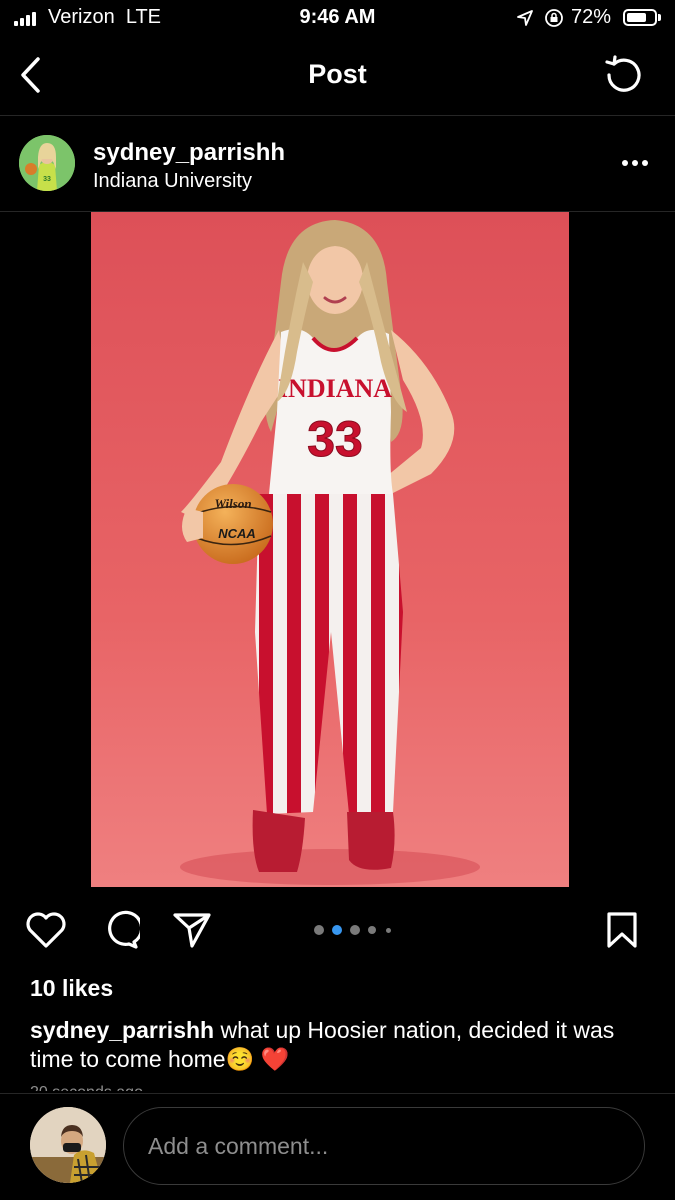 This screenshot has width=675, height=1200. I want to click on rotation-lock-icon, so click(554, 18).